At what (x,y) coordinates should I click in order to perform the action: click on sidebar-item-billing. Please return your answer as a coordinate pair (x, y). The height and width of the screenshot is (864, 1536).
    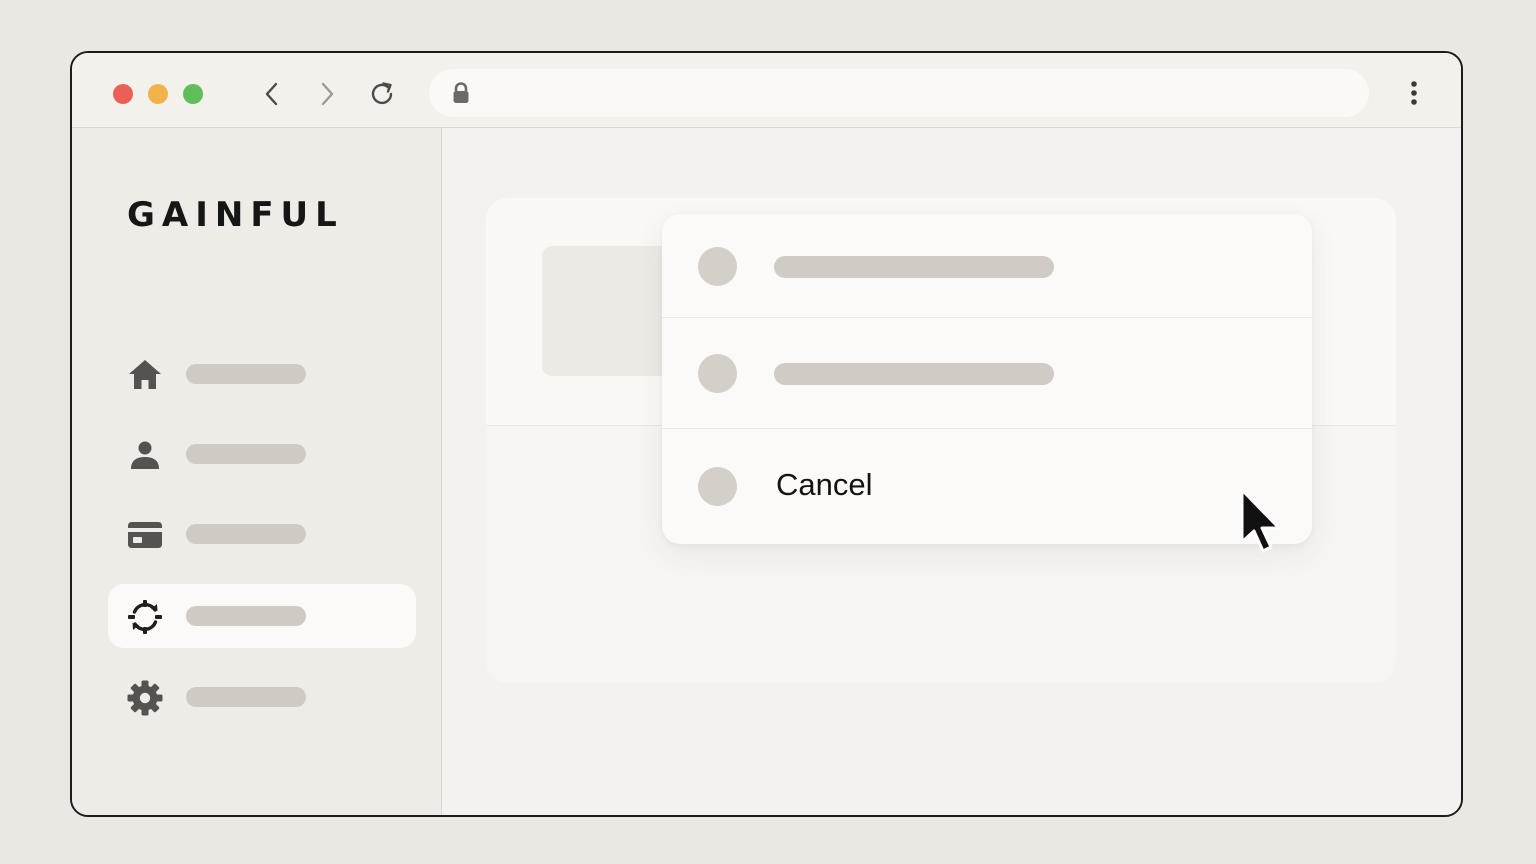
    Looking at the image, I should click on (262, 534).